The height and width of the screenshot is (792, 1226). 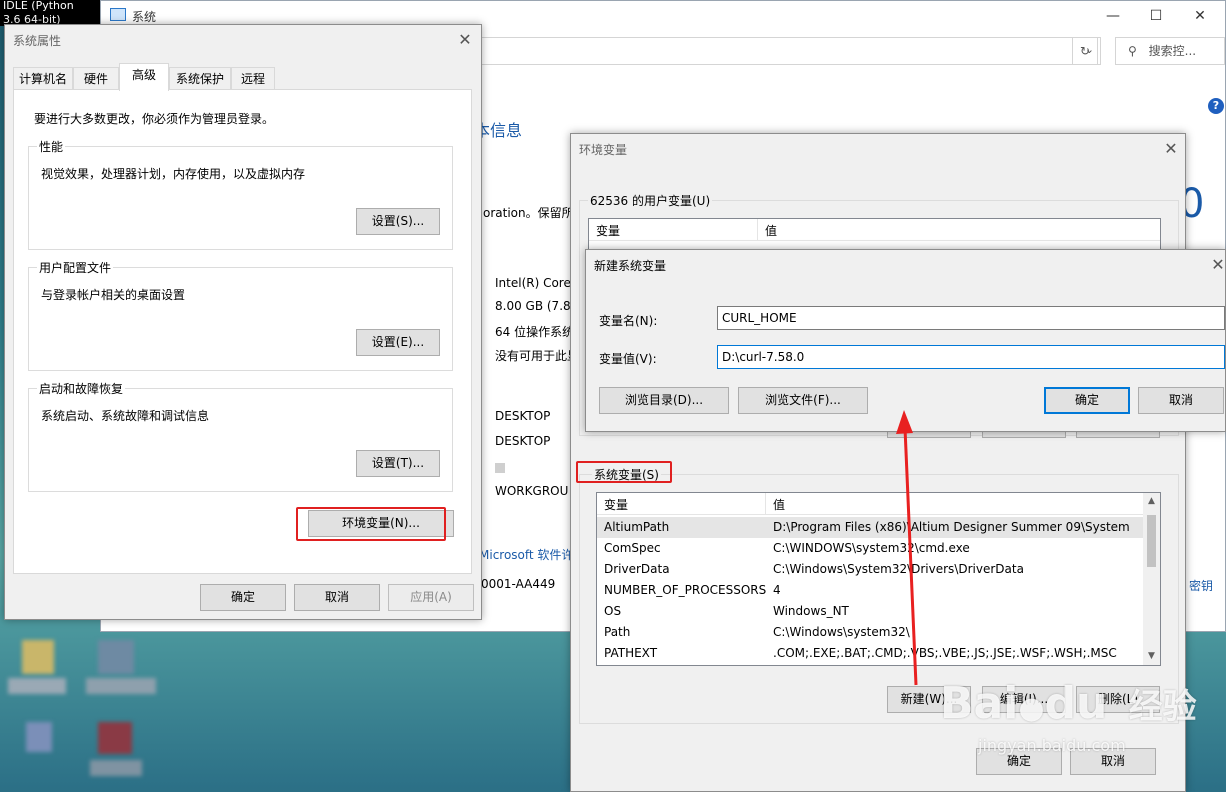 What do you see at coordinates (125, 416) in the screenshot?
I see `startup-recovery-desc: 系统启动、系统故障和调试信息` at bounding box center [125, 416].